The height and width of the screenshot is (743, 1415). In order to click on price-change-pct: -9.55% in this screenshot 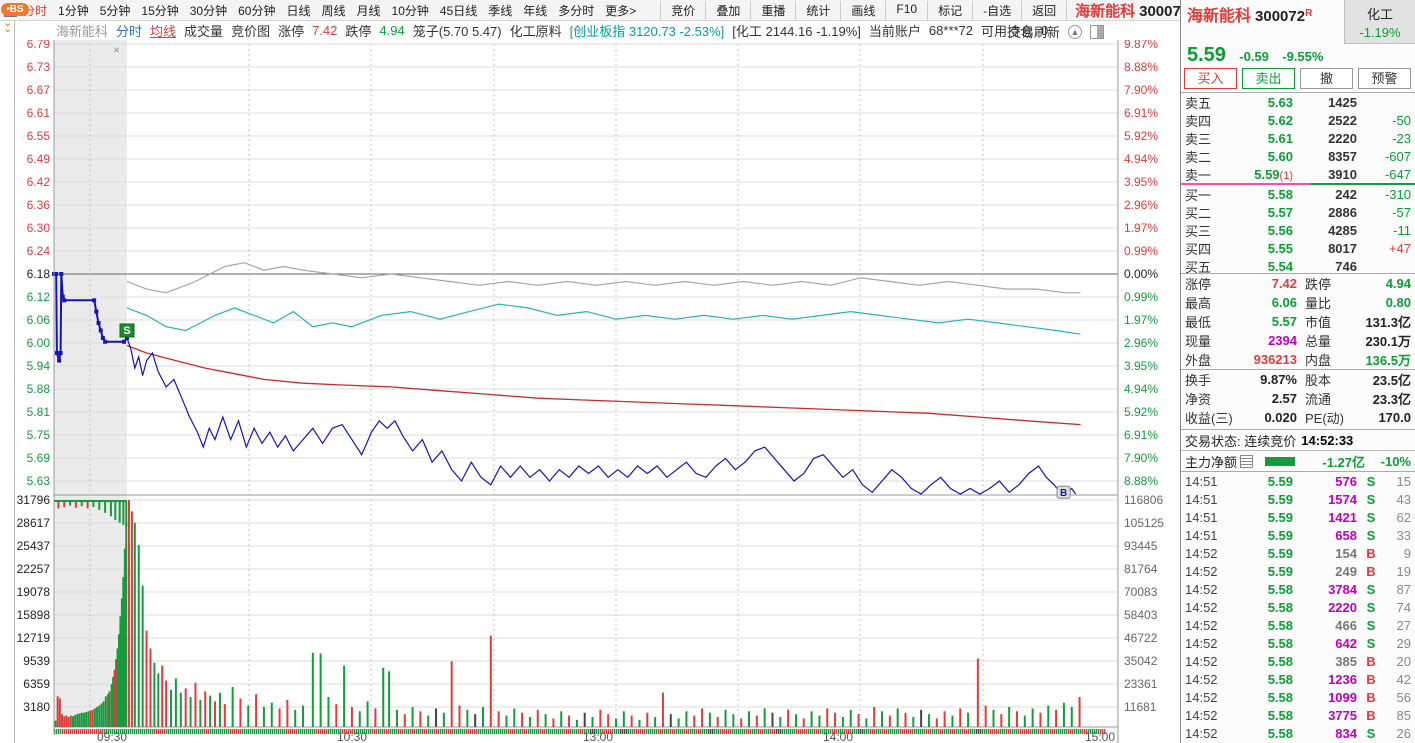, I will do `click(1303, 56)`.